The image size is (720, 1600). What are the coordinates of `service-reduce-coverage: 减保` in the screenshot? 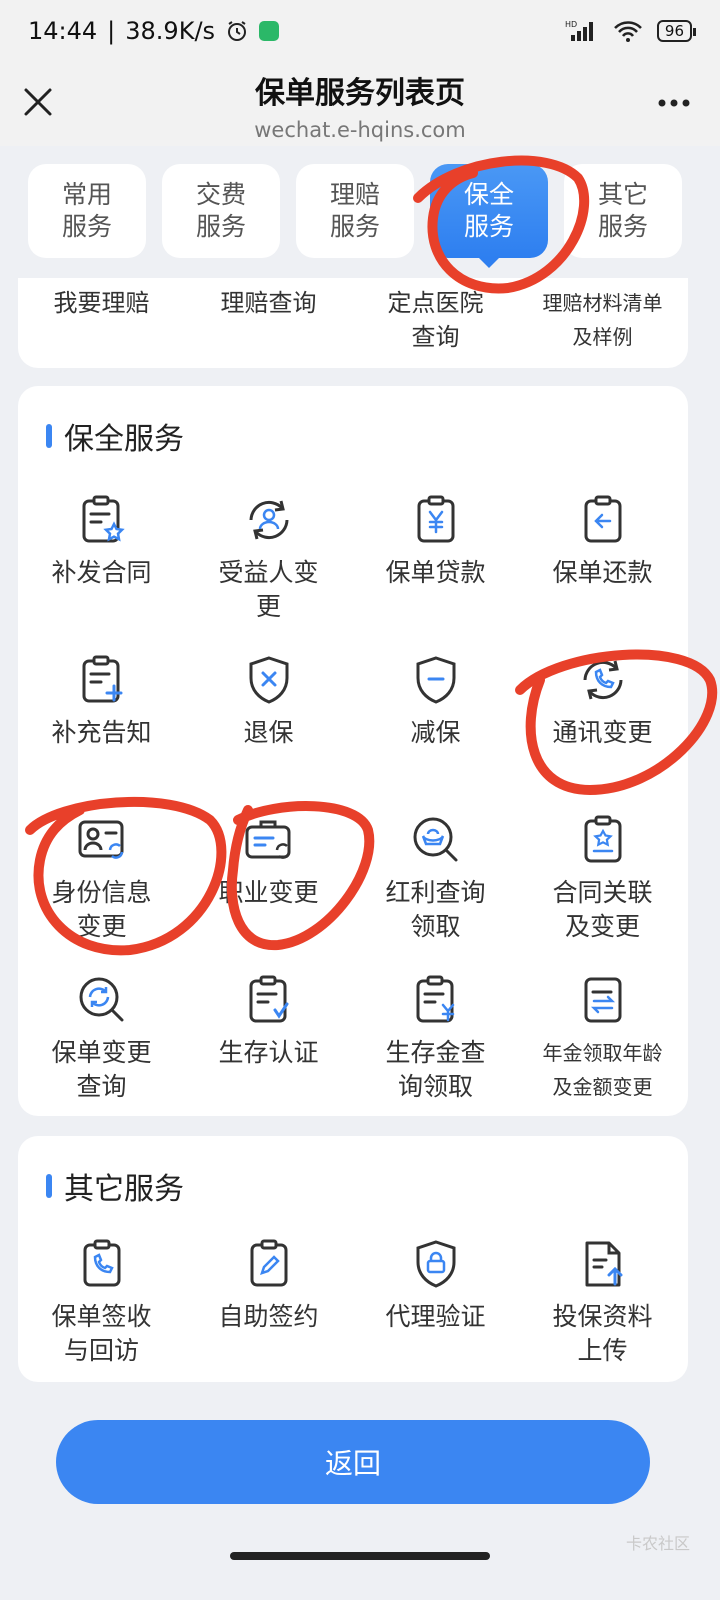 It's located at (435, 734).